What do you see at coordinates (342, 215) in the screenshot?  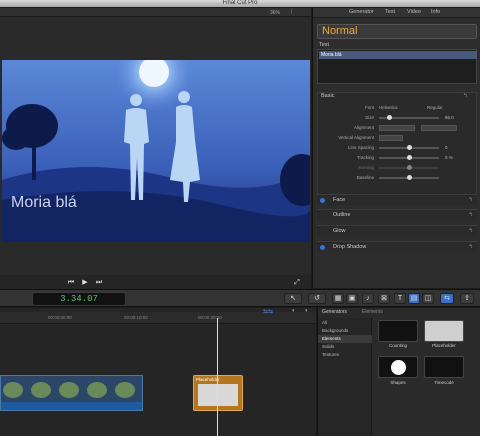 I see `effect-label: Outline` at bounding box center [342, 215].